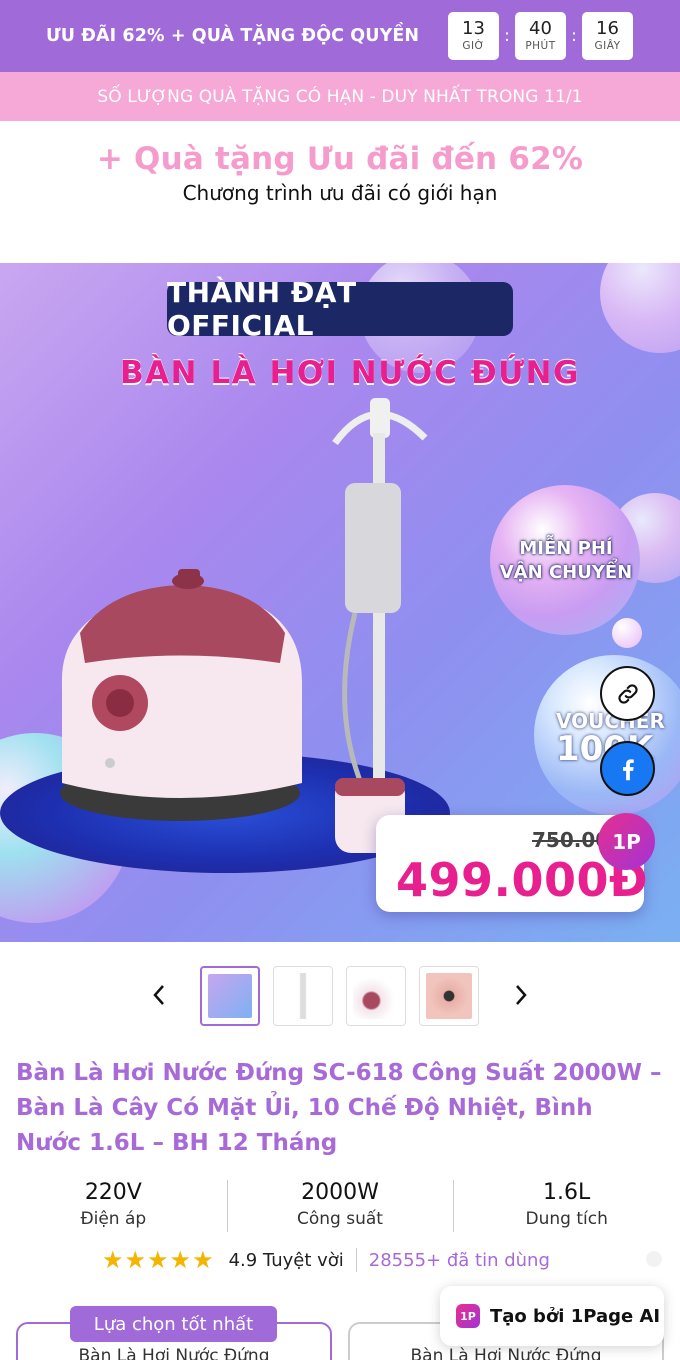 The height and width of the screenshot is (1360, 680). What do you see at coordinates (566, 561) in the screenshot?
I see `free-shipping-text: MIỄN PHÍ VẬN CHUYỂN` at bounding box center [566, 561].